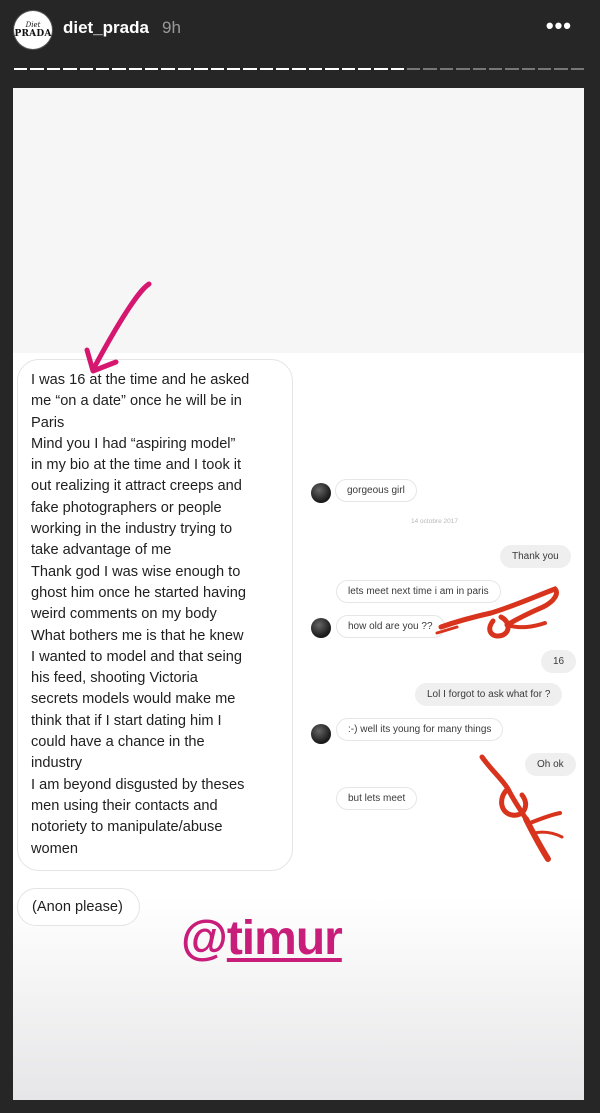 The width and height of the screenshot is (600, 1113). What do you see at coordinates (420, 729) in the screenshot?
I see `chat-message-incoming: :-) well its young for many things` at bounding box center [420, 729].